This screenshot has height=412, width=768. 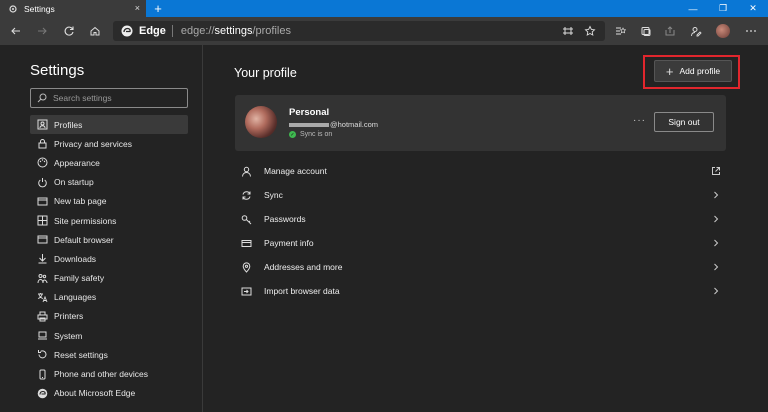 What do you see at coordinates (172, 31) in the screenshot?
I see `address-separator` at bounding box center [172, 31].